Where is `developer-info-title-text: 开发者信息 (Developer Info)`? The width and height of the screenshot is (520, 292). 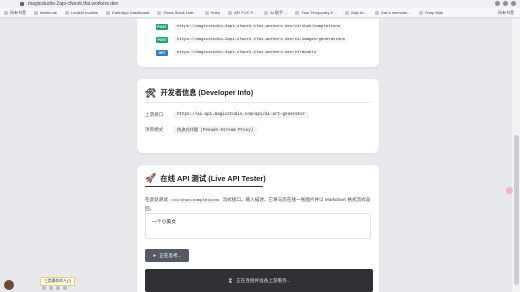 developer-info-title-text: 开发者信息 (Developer Info) is located at coordinates (207, 92).